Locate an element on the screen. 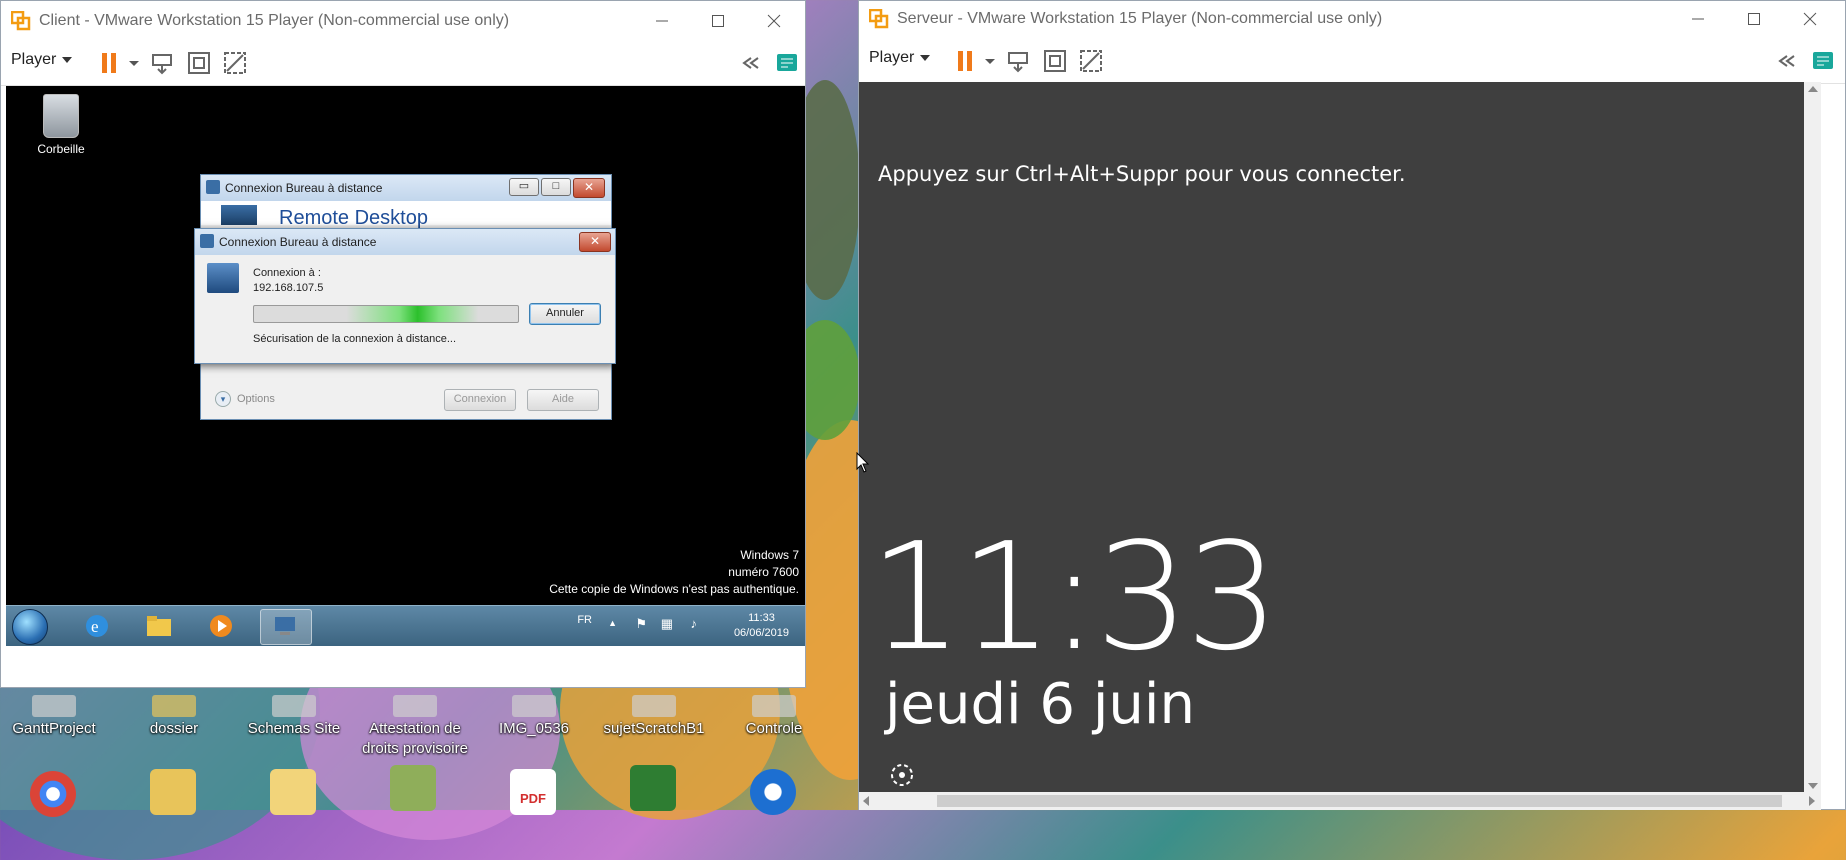 The height and width of the screenshot is (860, 1846). connect-button: Connexion is located at coordinates (480, 400).